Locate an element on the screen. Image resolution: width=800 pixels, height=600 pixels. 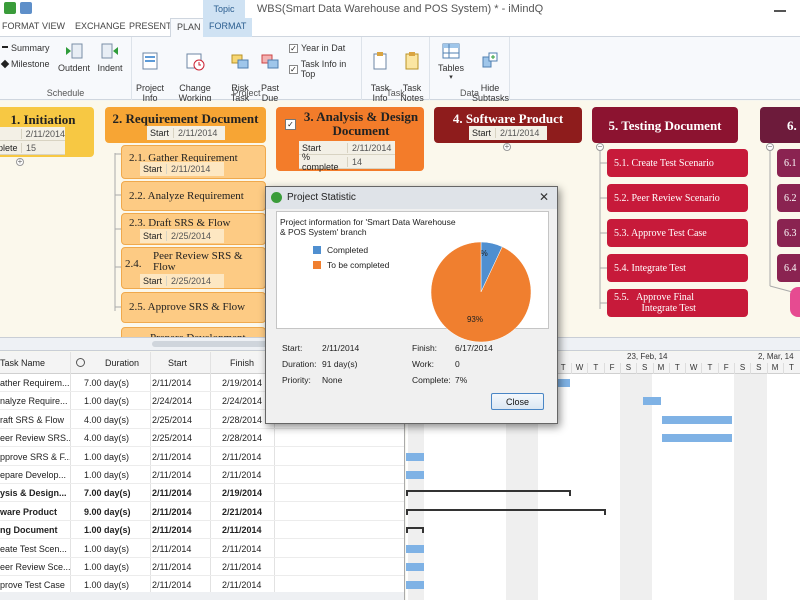
software-expand-toggle: + is located at coordinates (507, 147).